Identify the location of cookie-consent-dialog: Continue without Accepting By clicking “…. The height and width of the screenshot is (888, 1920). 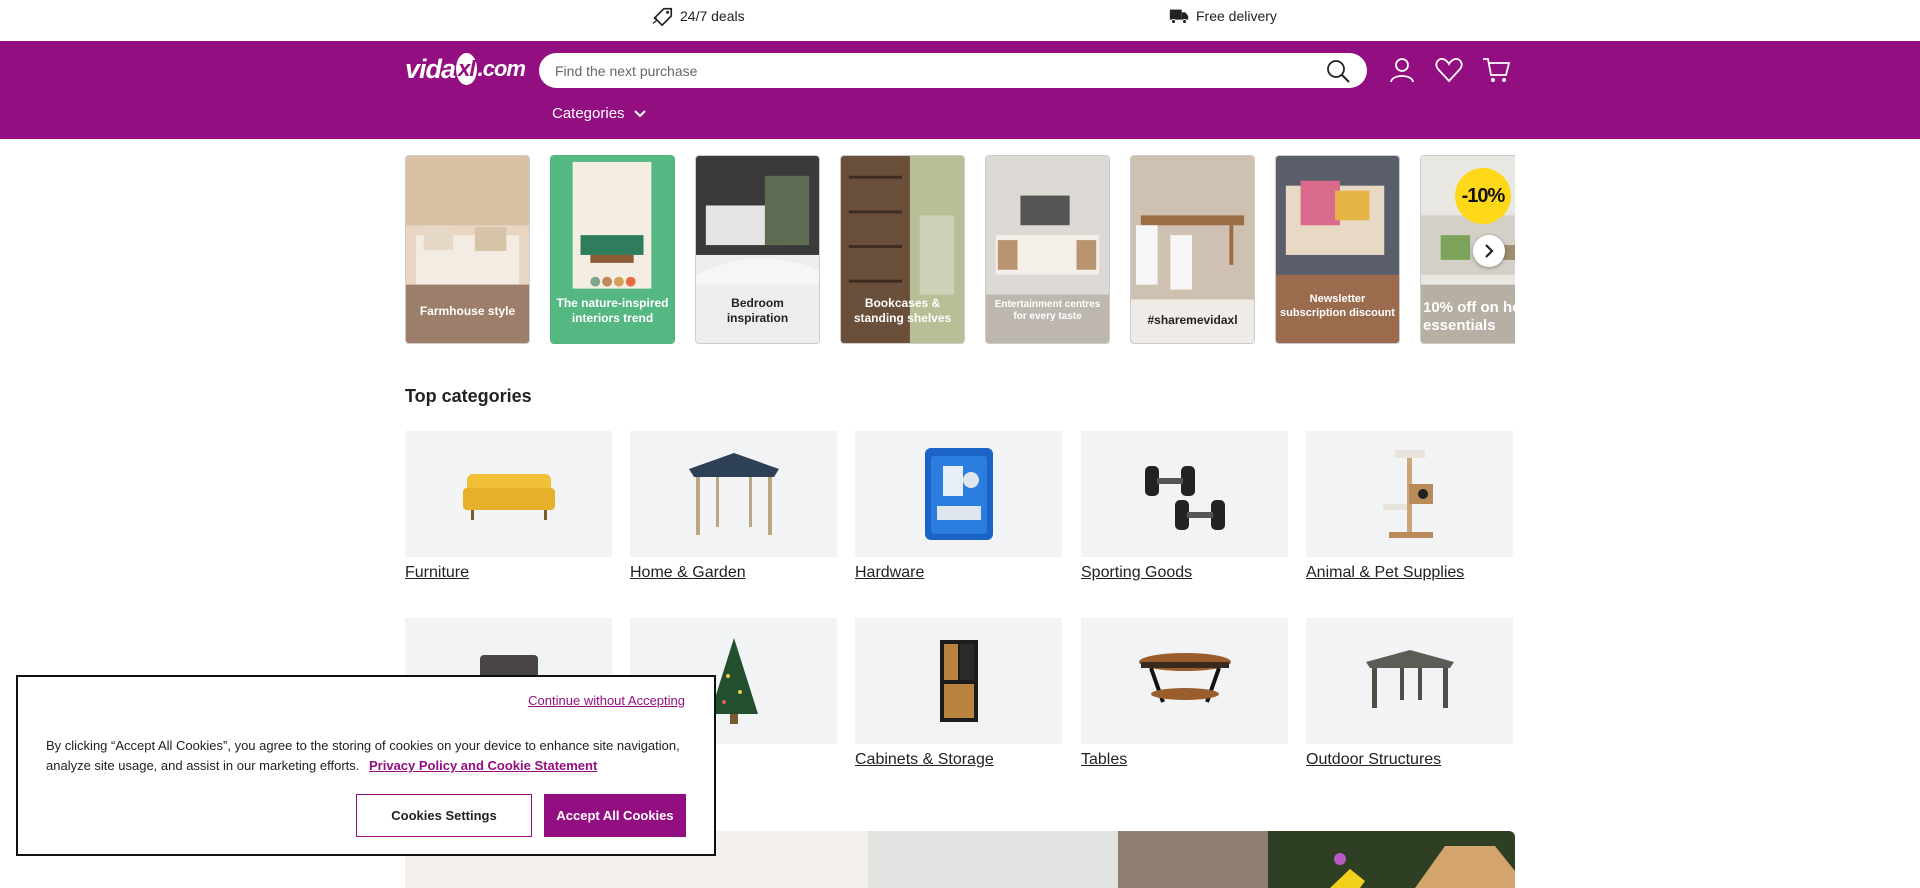
(366, 765).